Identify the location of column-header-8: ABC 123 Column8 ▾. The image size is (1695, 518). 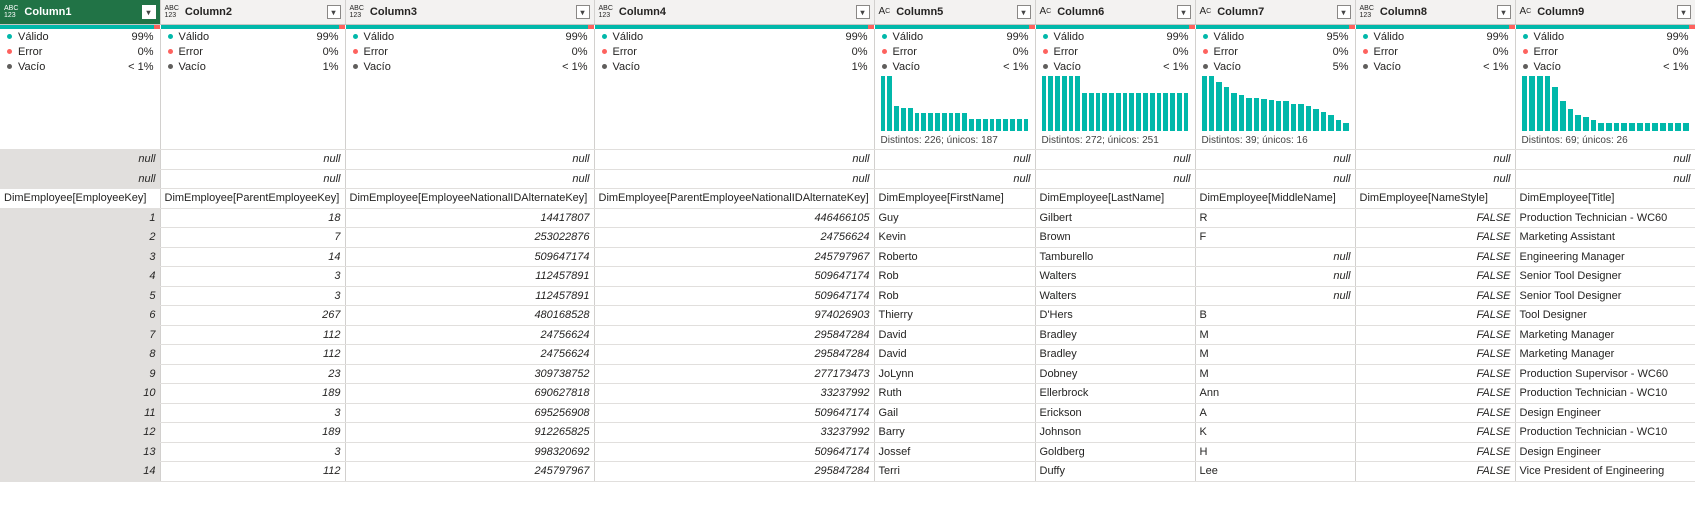
(1435, 12).